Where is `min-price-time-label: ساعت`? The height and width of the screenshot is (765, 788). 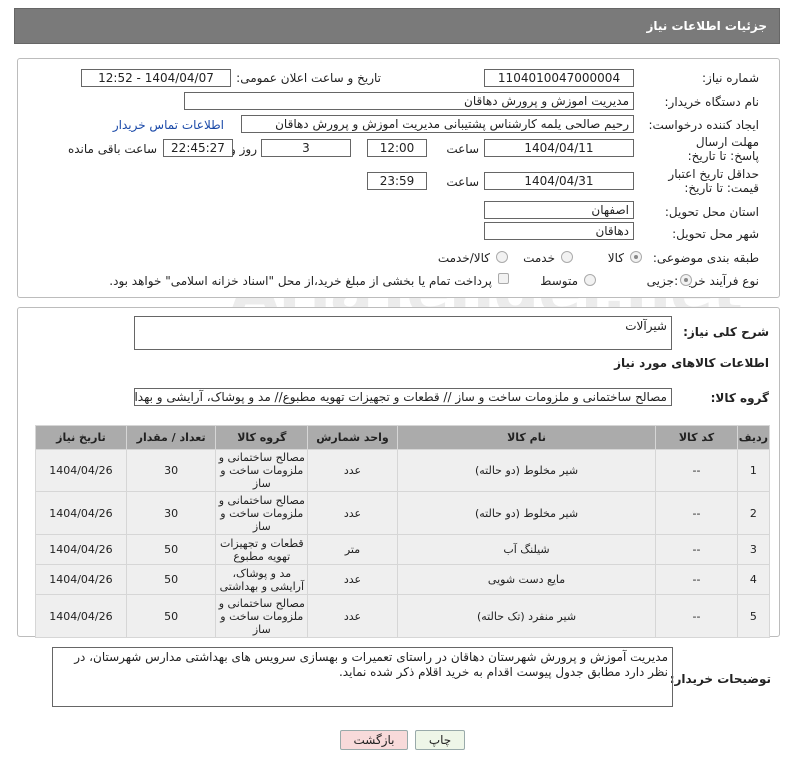
min-price-time-label: ساعت is located at coordinates (462, 182).